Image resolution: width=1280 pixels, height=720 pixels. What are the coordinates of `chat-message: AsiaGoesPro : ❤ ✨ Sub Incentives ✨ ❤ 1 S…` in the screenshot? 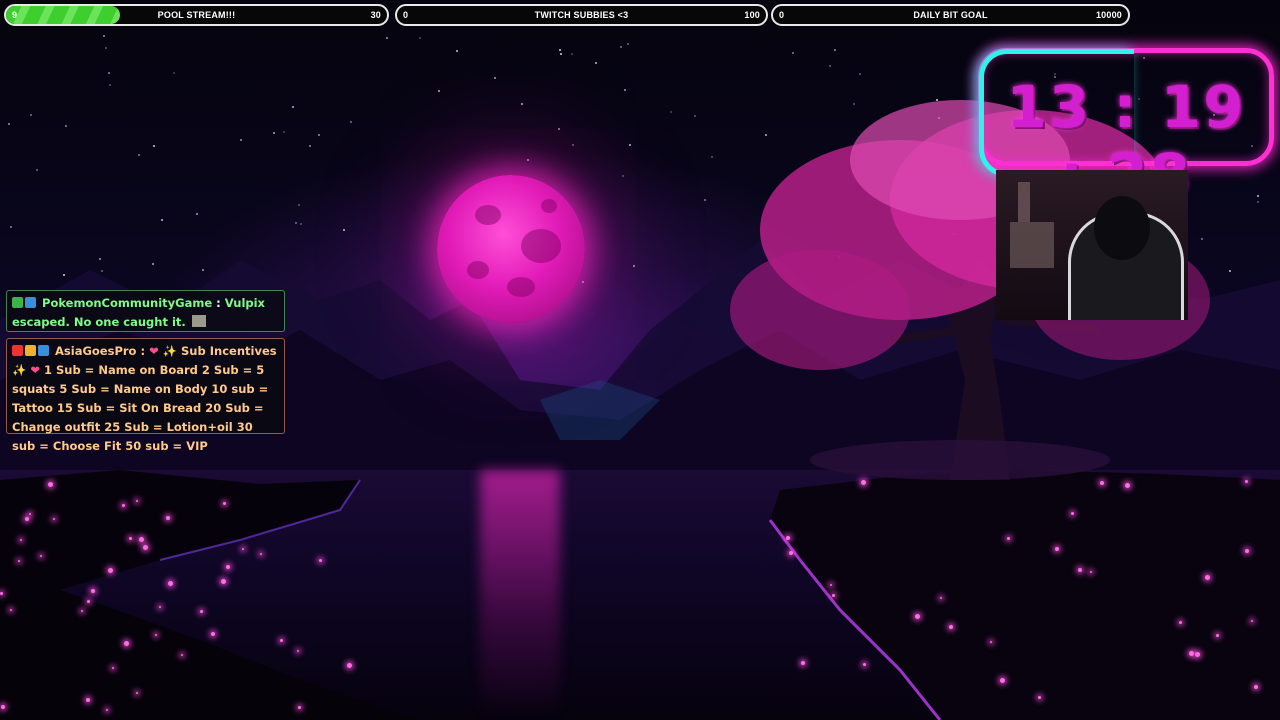 It's located at (145, 395).